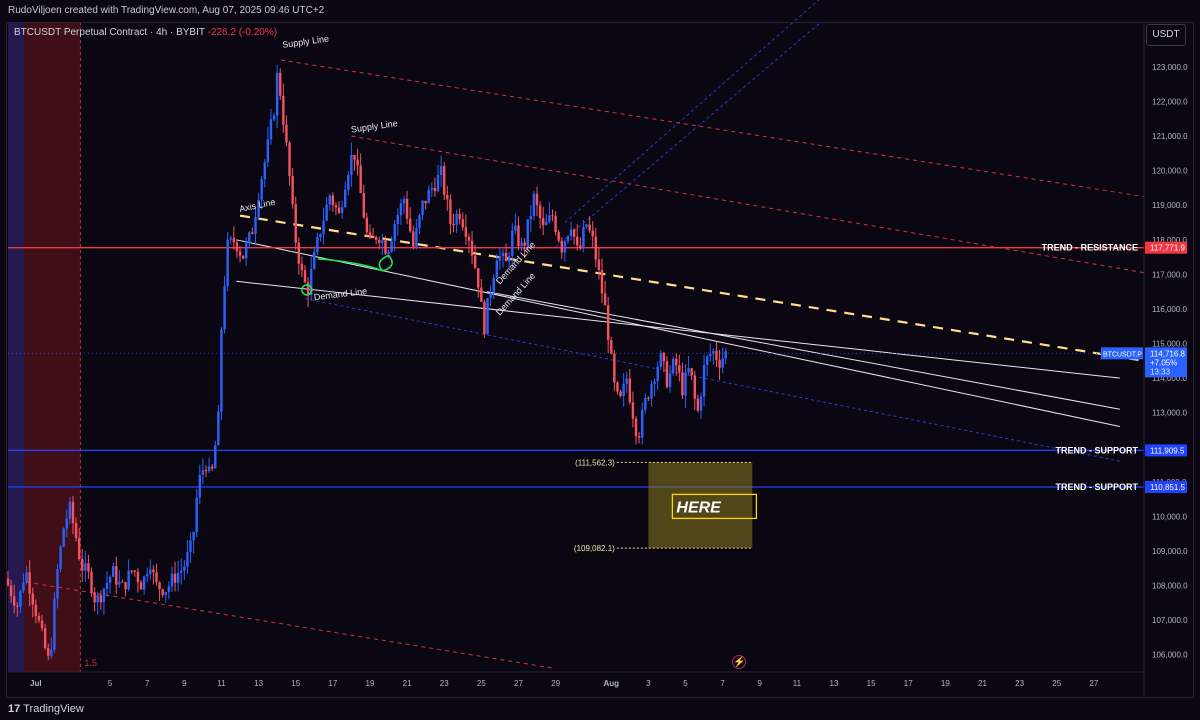  I want to click on tradingview-logo-icon: 17, so click(14, 709).